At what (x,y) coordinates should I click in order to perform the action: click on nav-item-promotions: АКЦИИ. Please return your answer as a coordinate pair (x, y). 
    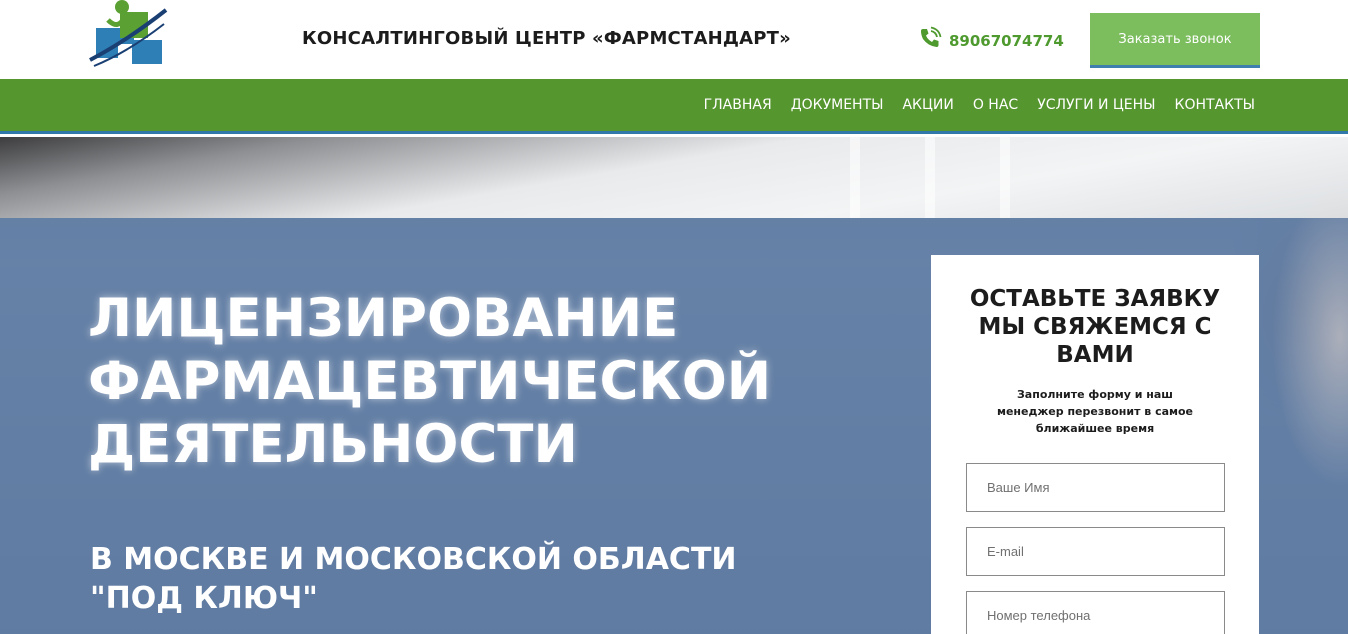
    Looking at the image, I should click on (927, 105).